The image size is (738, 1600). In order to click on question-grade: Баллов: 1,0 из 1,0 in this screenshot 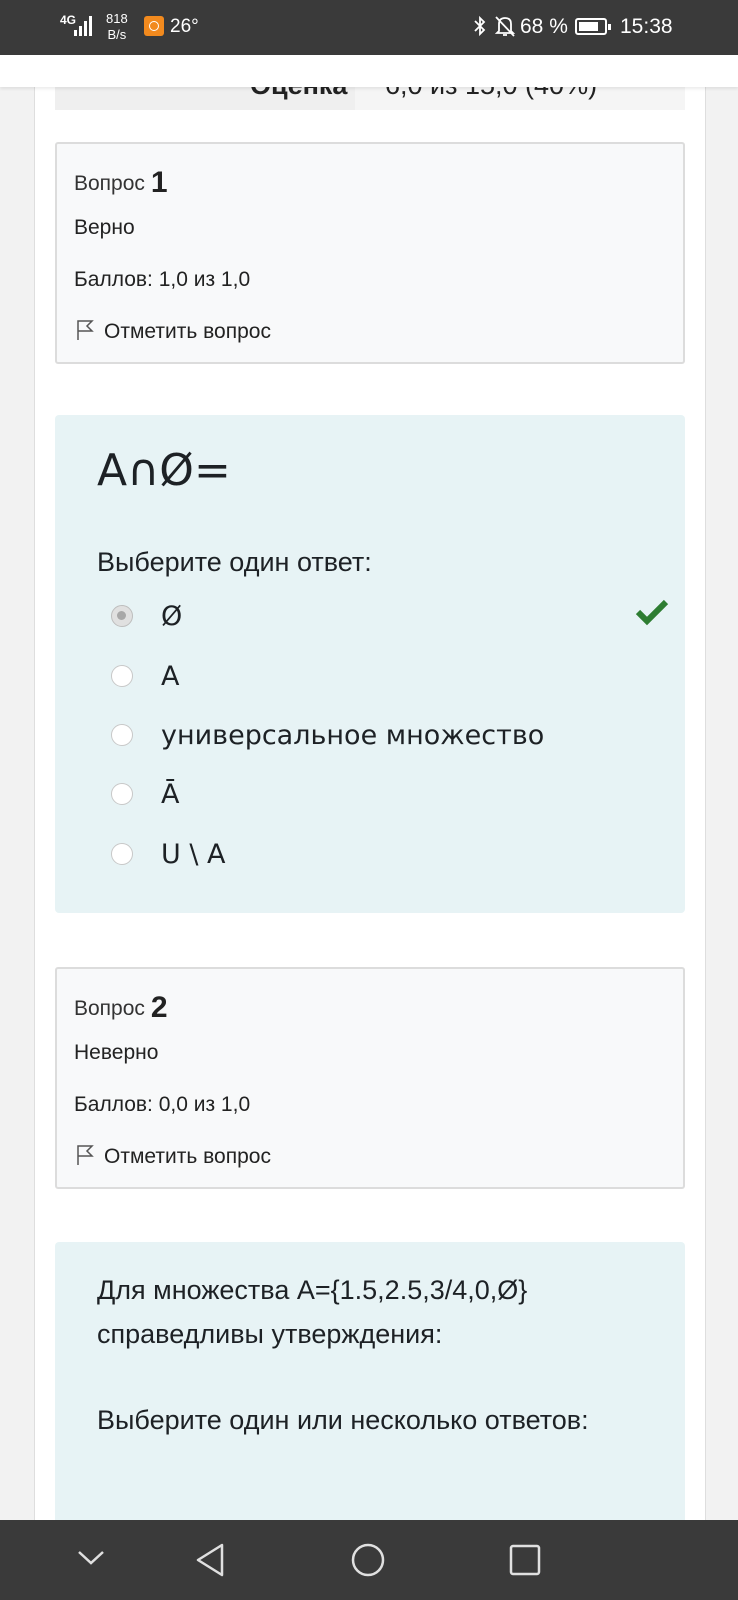, I will do `click(162, 279)`.